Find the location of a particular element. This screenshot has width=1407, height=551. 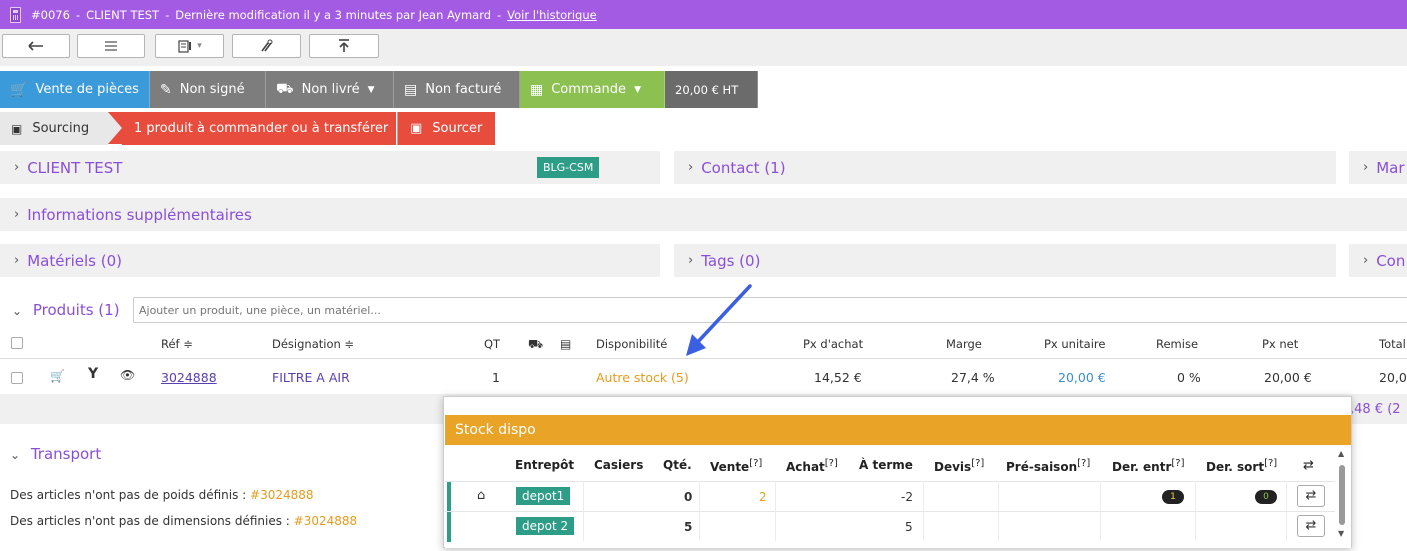

stock-popup-title: Stock dispo is located at coordinates (898, 430).